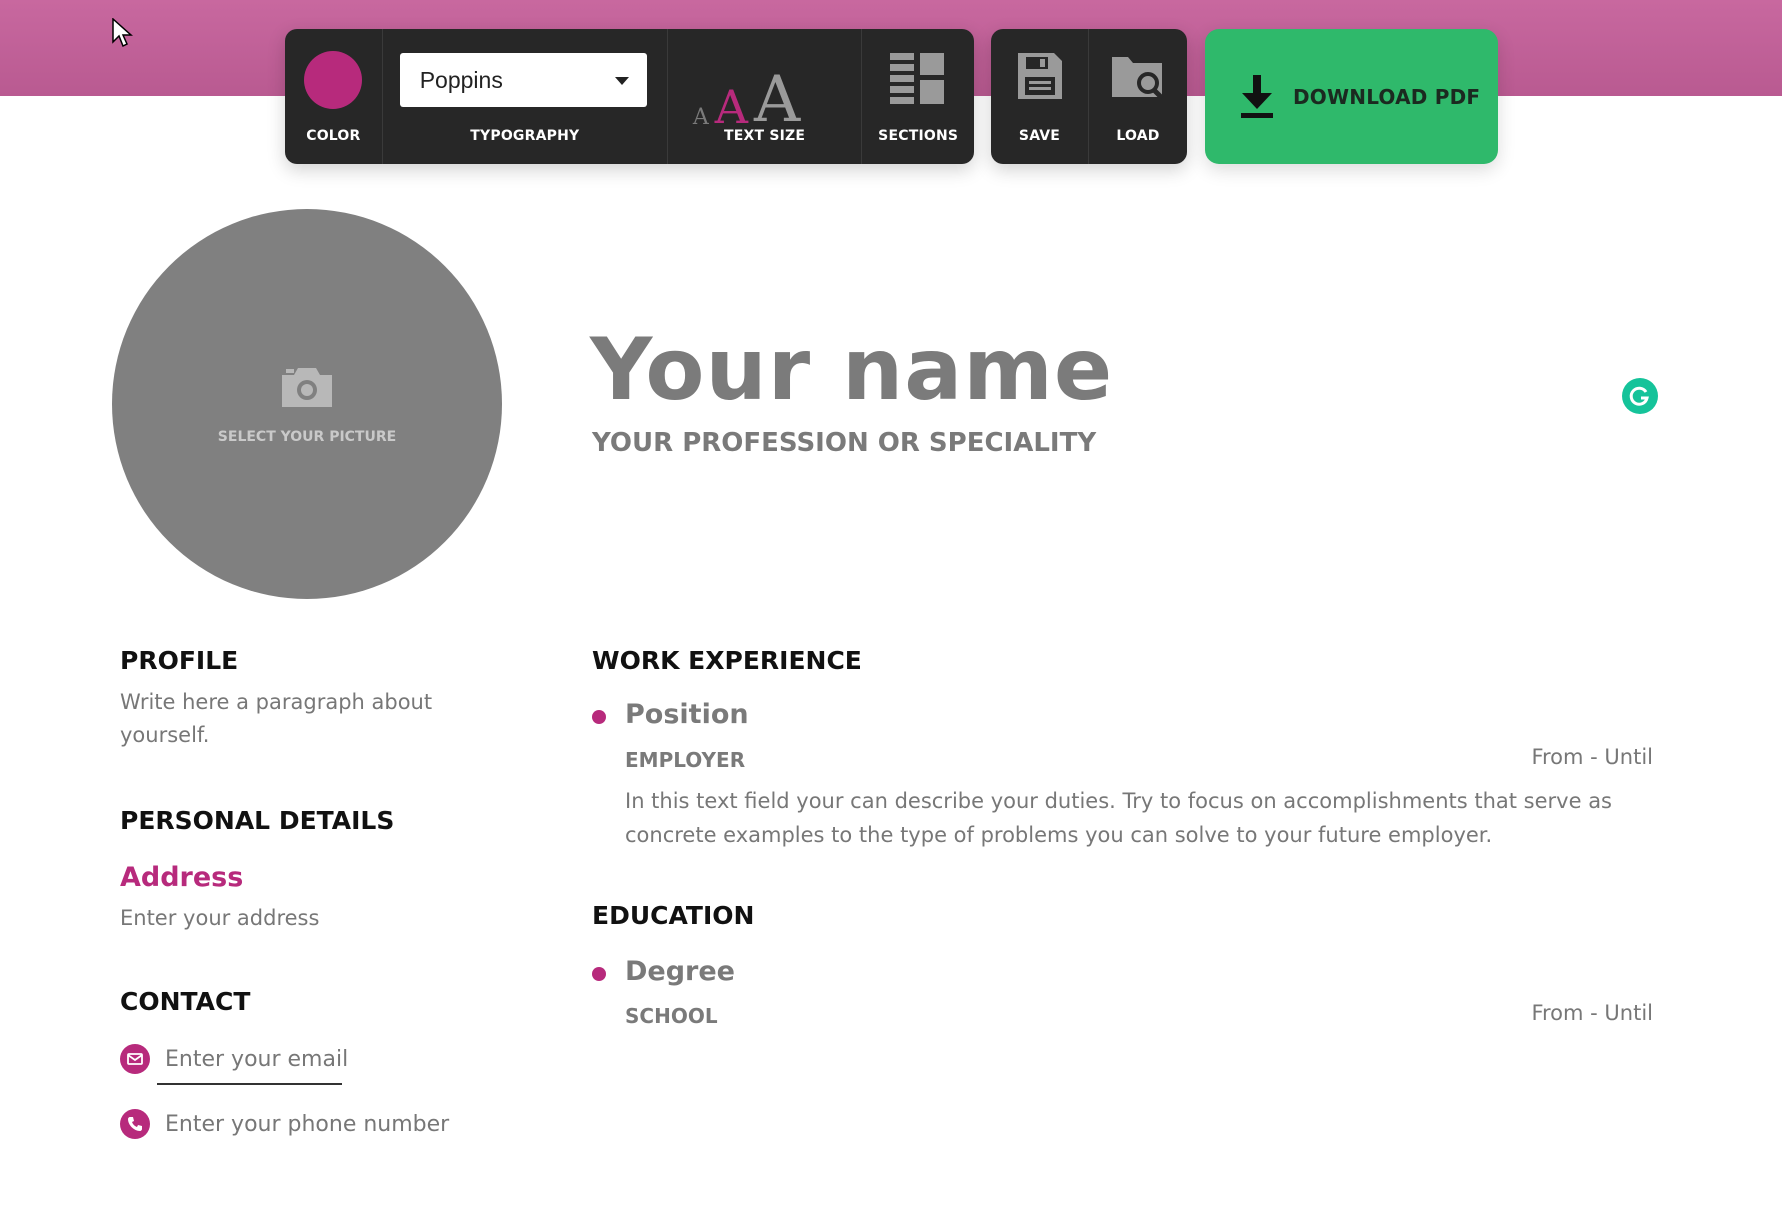 This screenshot has height=1209, width=1782. I want to click on typography-tool: Poppins TYPOGRAPHY, so click(524, 96).